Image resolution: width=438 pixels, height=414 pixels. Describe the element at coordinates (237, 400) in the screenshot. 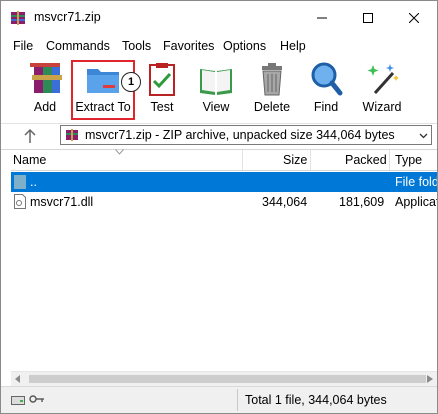

I see `status-divider` at that location.